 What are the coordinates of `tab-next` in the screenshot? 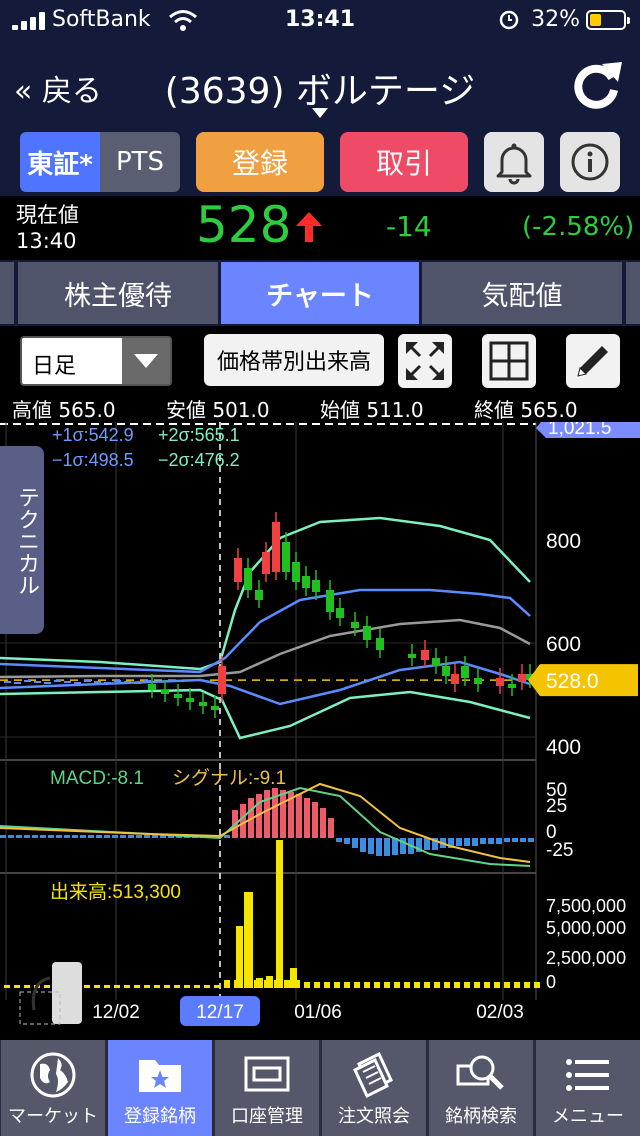 It's located at (633, 293).